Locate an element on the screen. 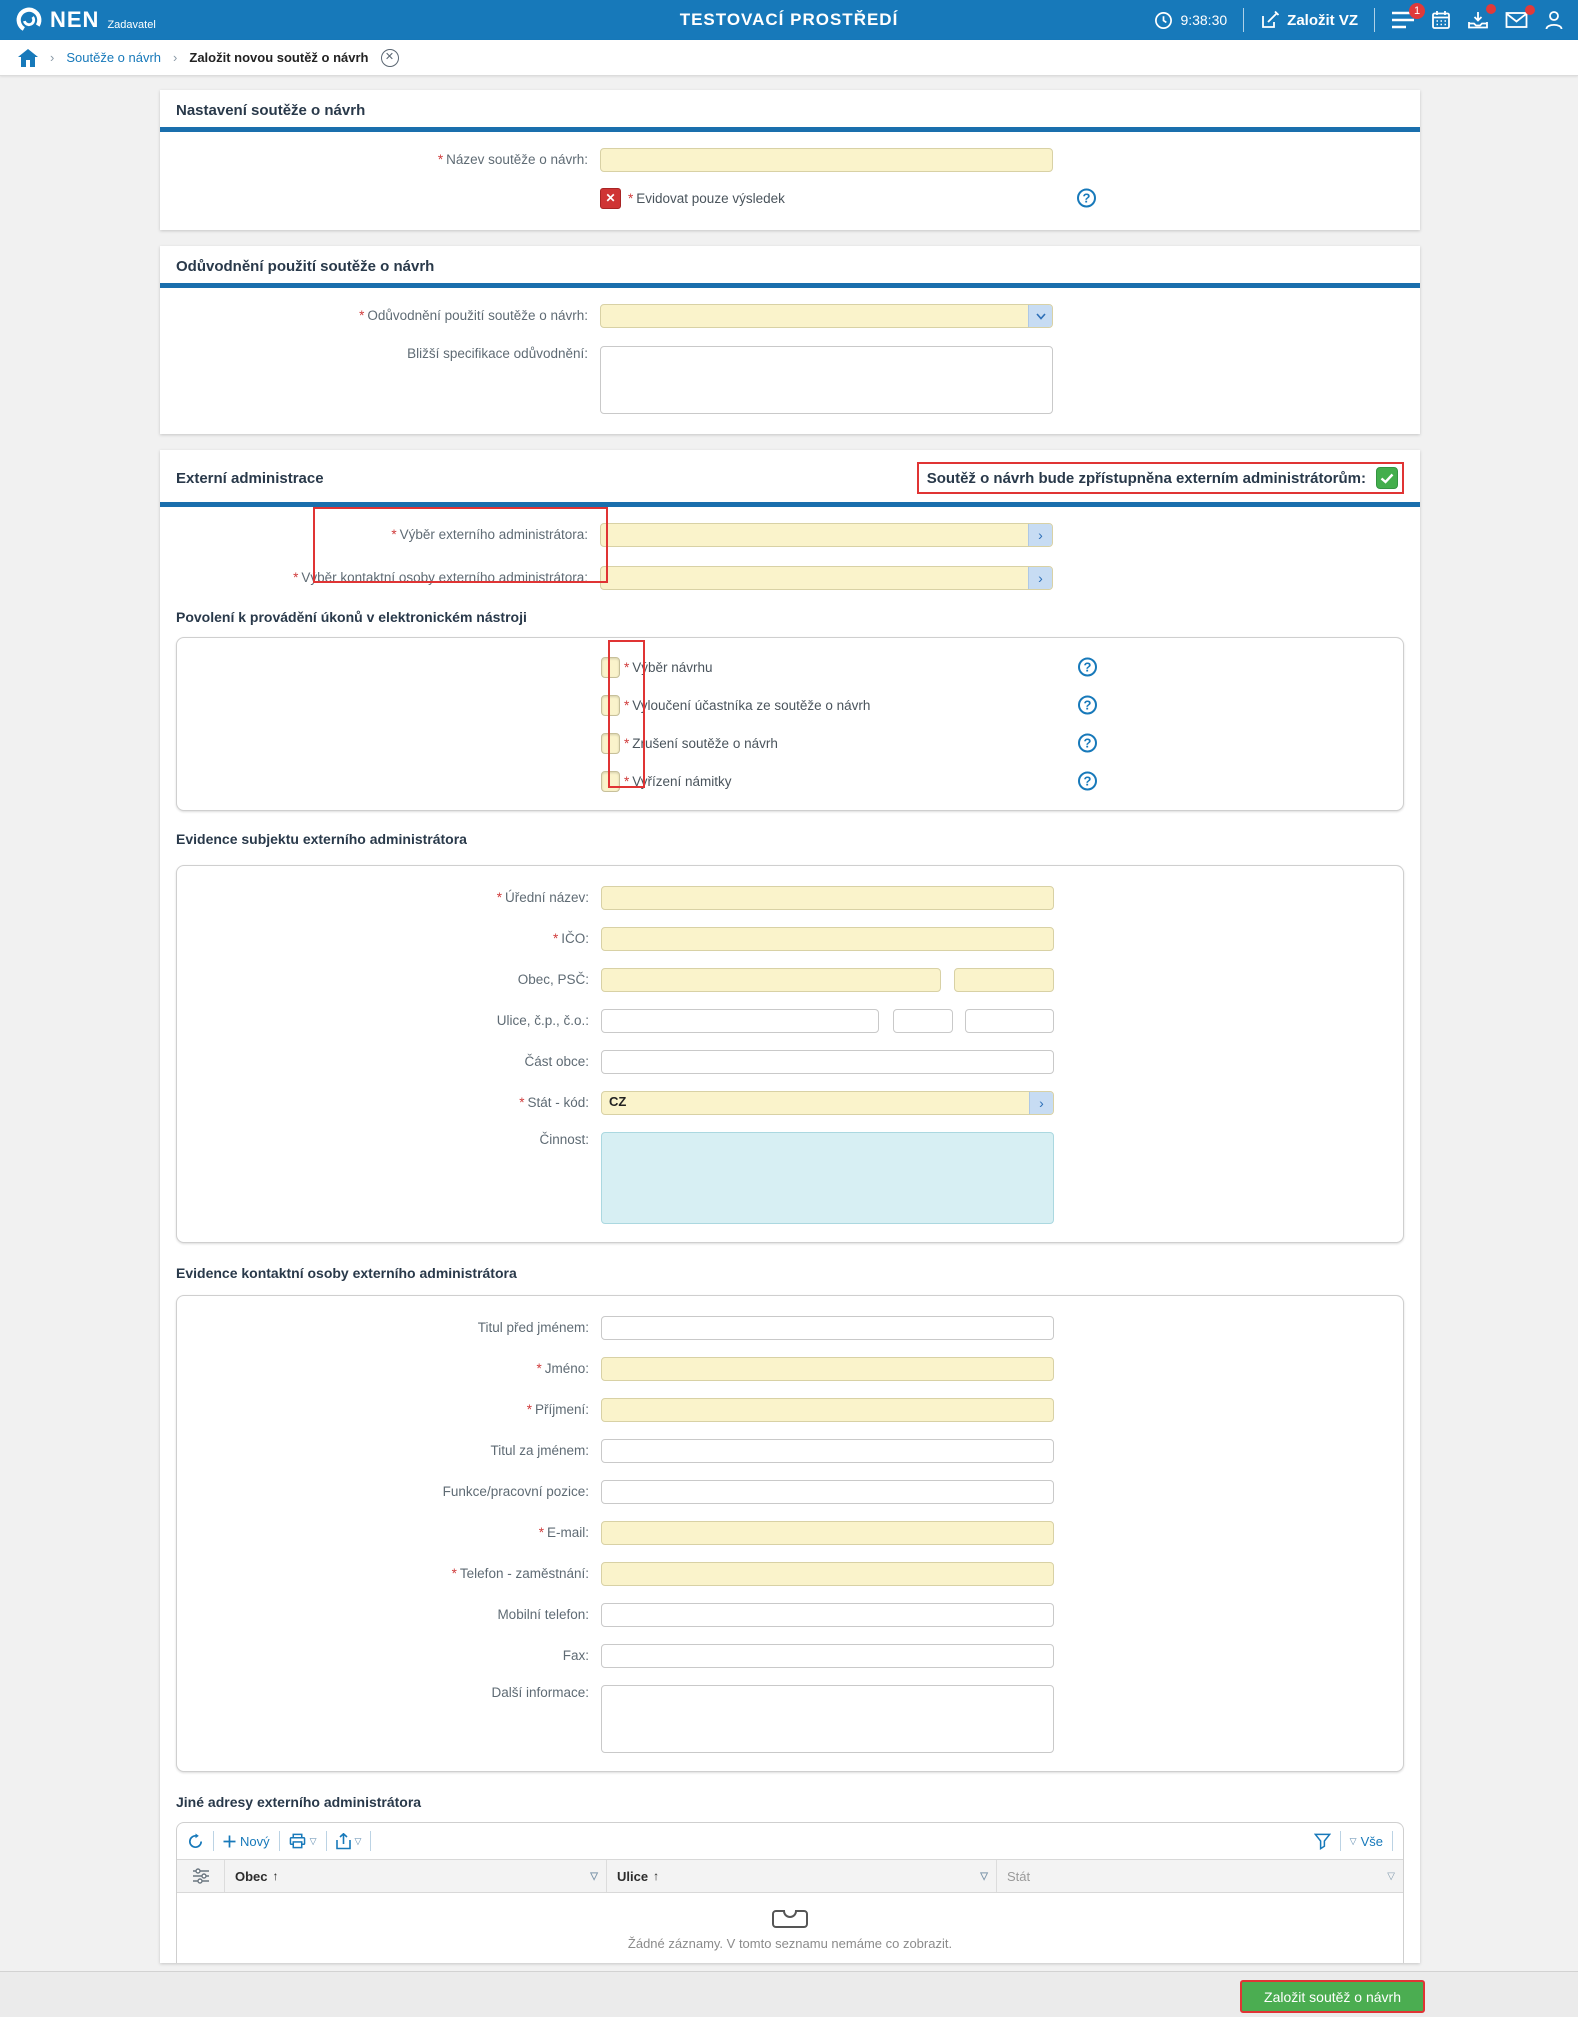 The width and height of the screenshot is (1578, 2017). field-label: * Stát - kód: is located at coordinates (554, 1102).